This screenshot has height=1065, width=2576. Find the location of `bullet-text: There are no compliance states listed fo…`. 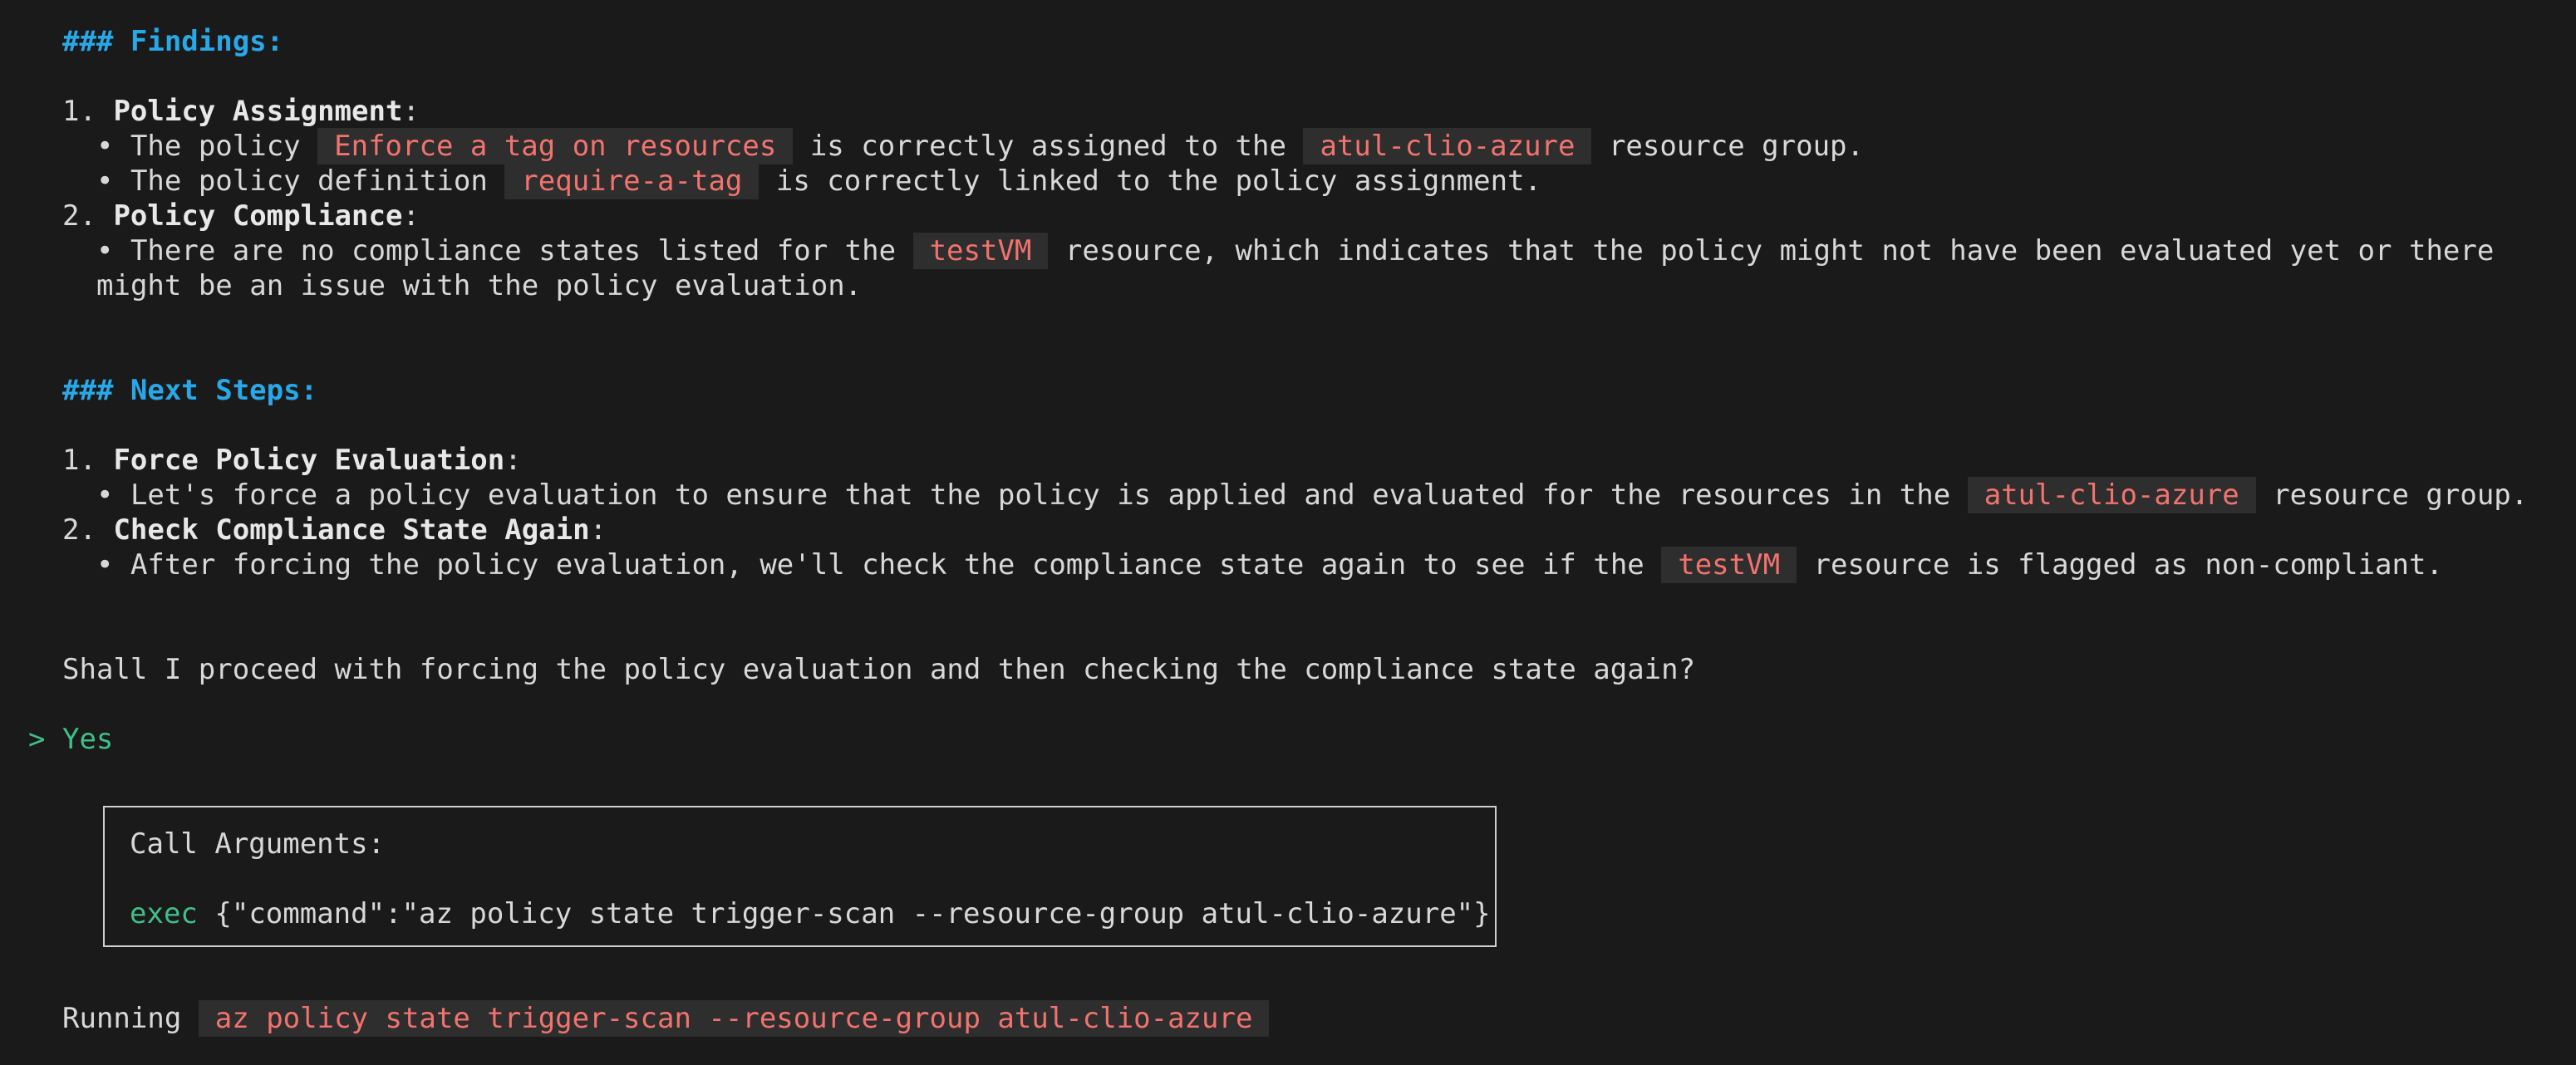

bullet-text: There are no compliance states listed fo… is located at coordinates (521, 251).